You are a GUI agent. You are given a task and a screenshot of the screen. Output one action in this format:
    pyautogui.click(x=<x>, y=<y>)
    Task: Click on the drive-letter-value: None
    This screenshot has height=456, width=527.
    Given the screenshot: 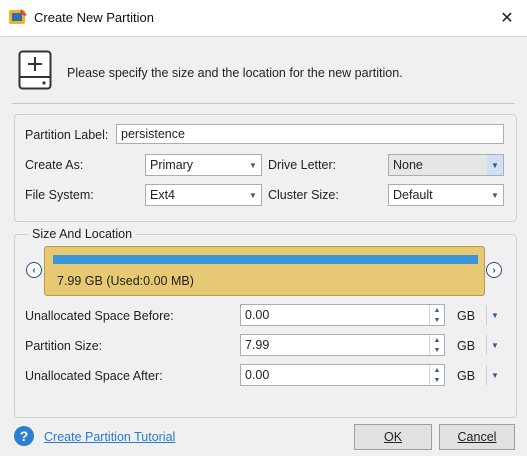 What is the action you would take?
    pyautogui.click(x=408, y=165)
    